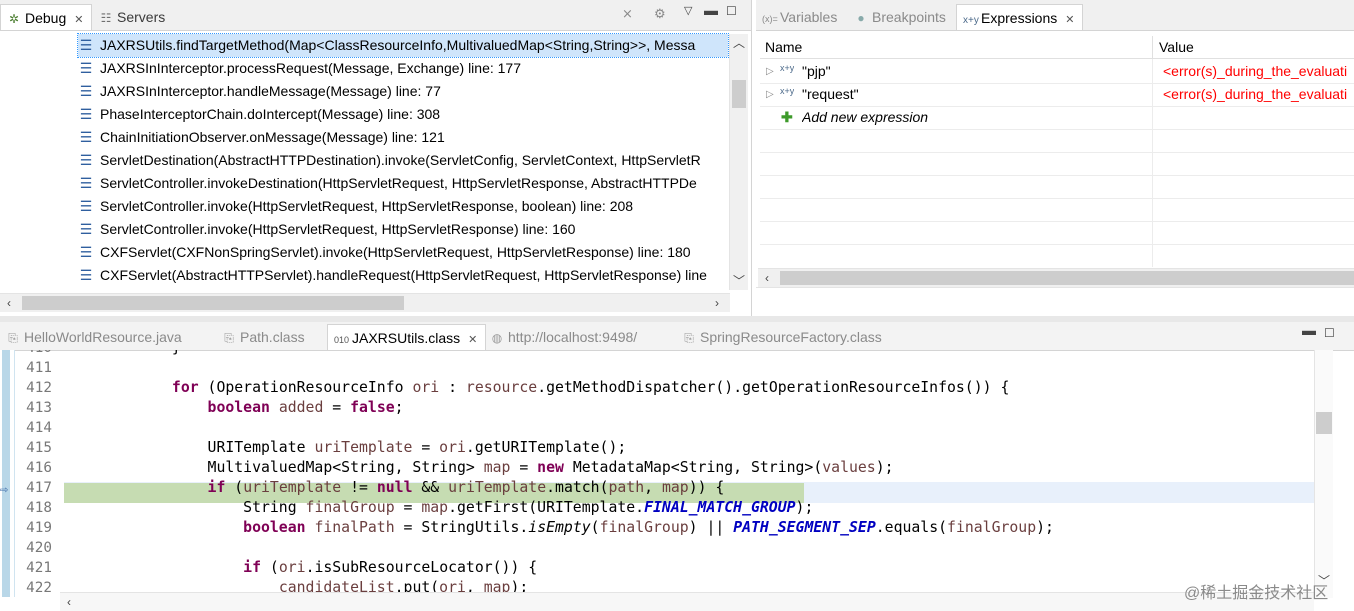 The image size is (1354, 611). Describe the element at coordinates (687, 601) in the screenshot. I see `editor-horizontal-scrollbar: ‹` at that location.